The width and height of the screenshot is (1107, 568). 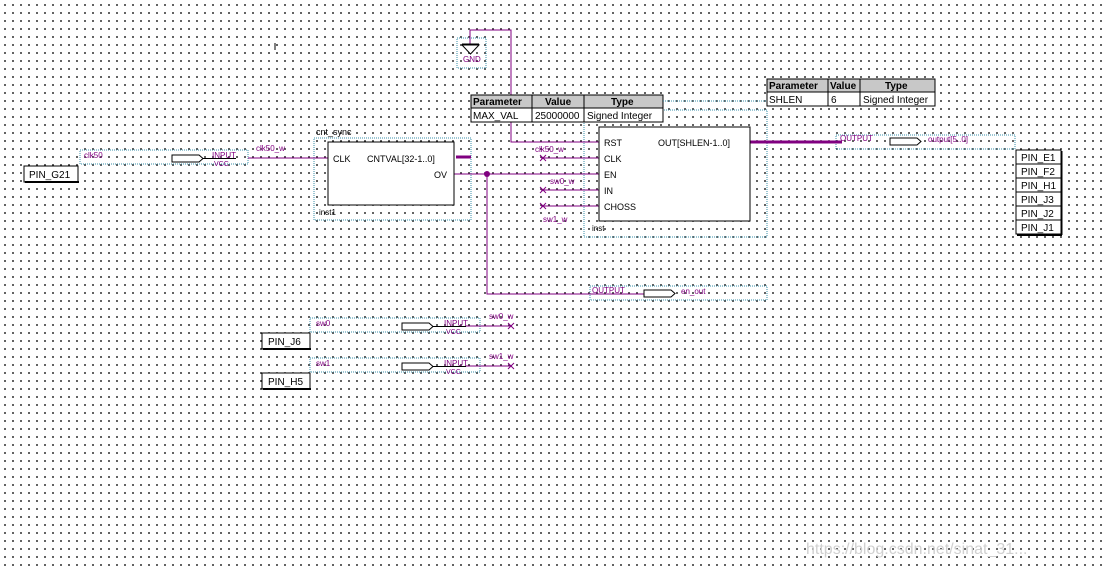 What do you see at coordinates (487, 174) in the screenshot?
I see `junction-dot` at bounding box center [487, 174].